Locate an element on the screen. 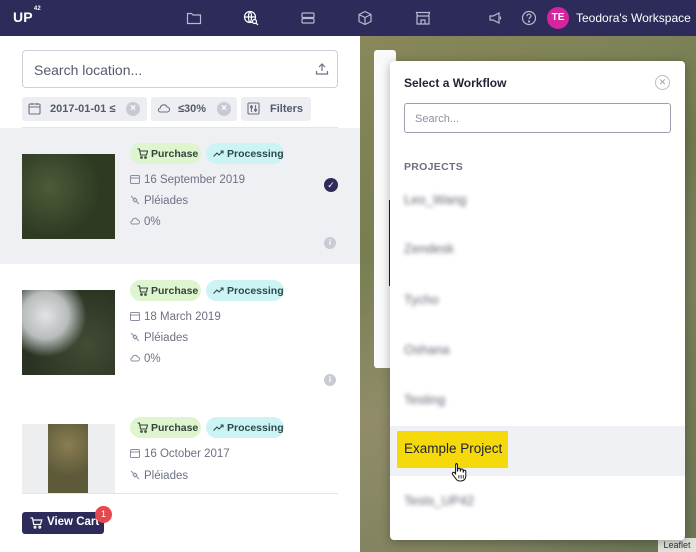 The width and height of the screenshot is (696, 552). store-icon is located at coordinates (423, 18).